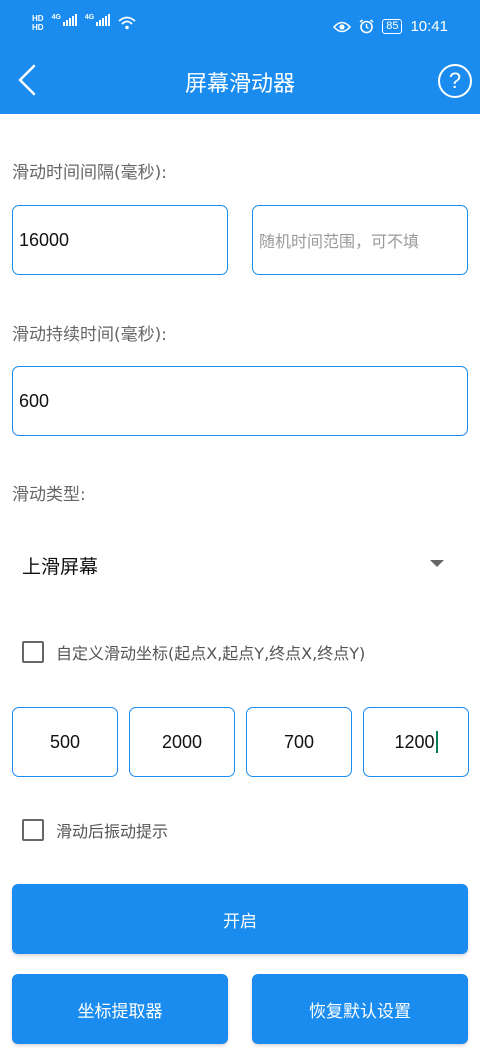 This screenshot has height=1061, width=480. I want to click on end-x-input: 700, so click(299, 742).